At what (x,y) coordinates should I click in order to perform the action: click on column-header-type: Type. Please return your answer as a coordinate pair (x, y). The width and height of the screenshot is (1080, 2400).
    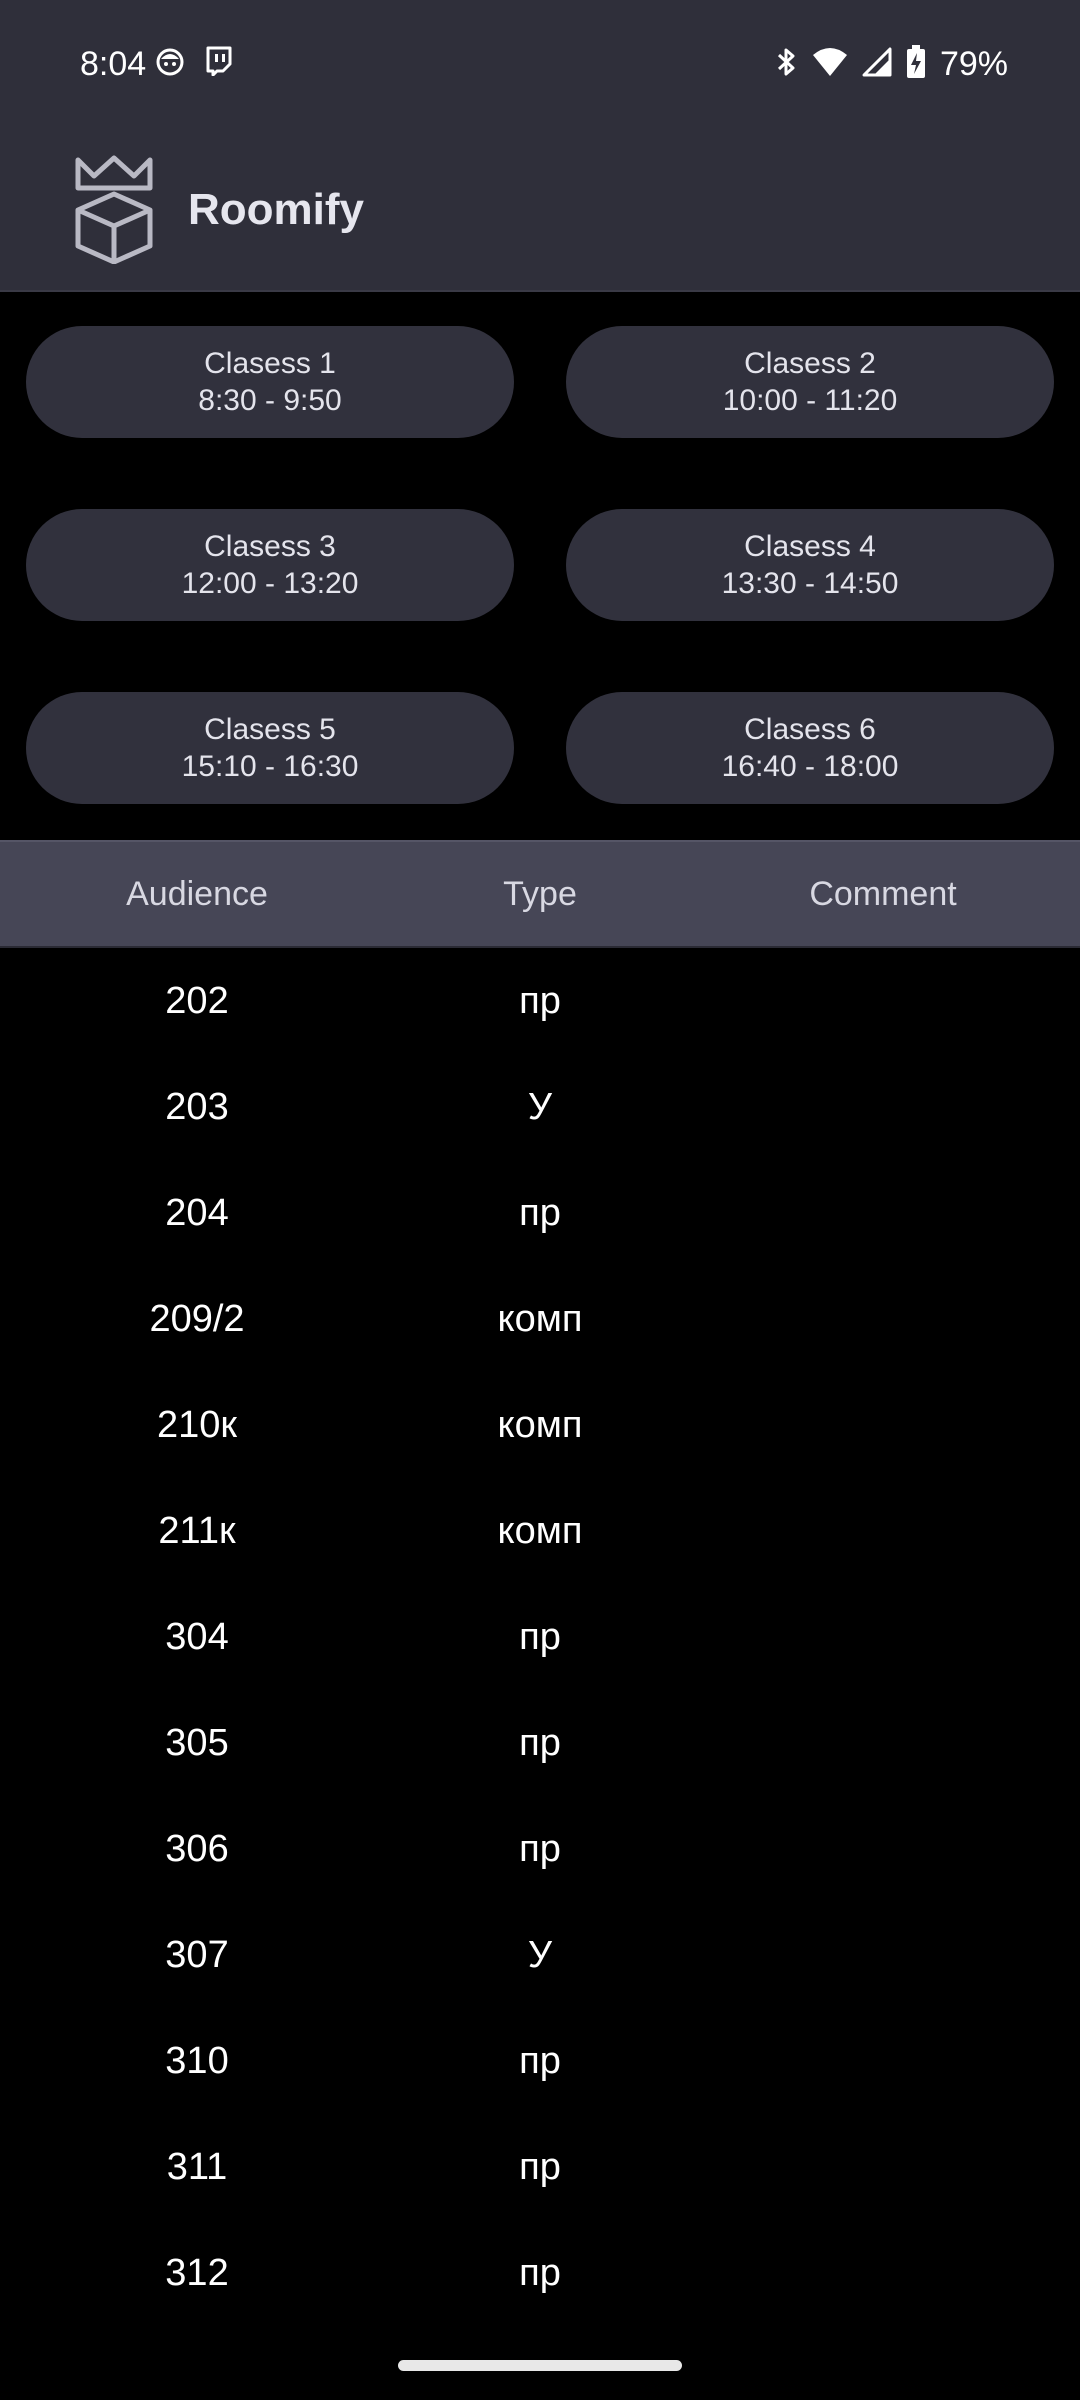
    Looking at the image, I should click on (540, 894).